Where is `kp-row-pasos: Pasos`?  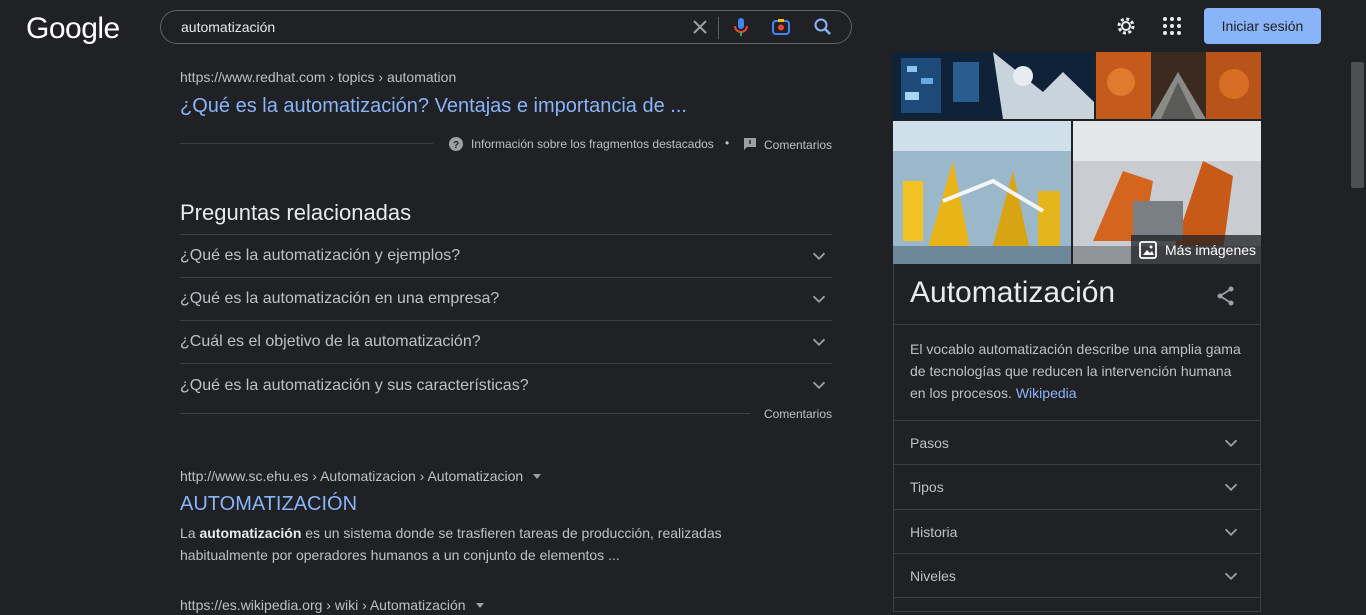 kp-row-pasos: Pasos is located at coordinates (1077, 442).